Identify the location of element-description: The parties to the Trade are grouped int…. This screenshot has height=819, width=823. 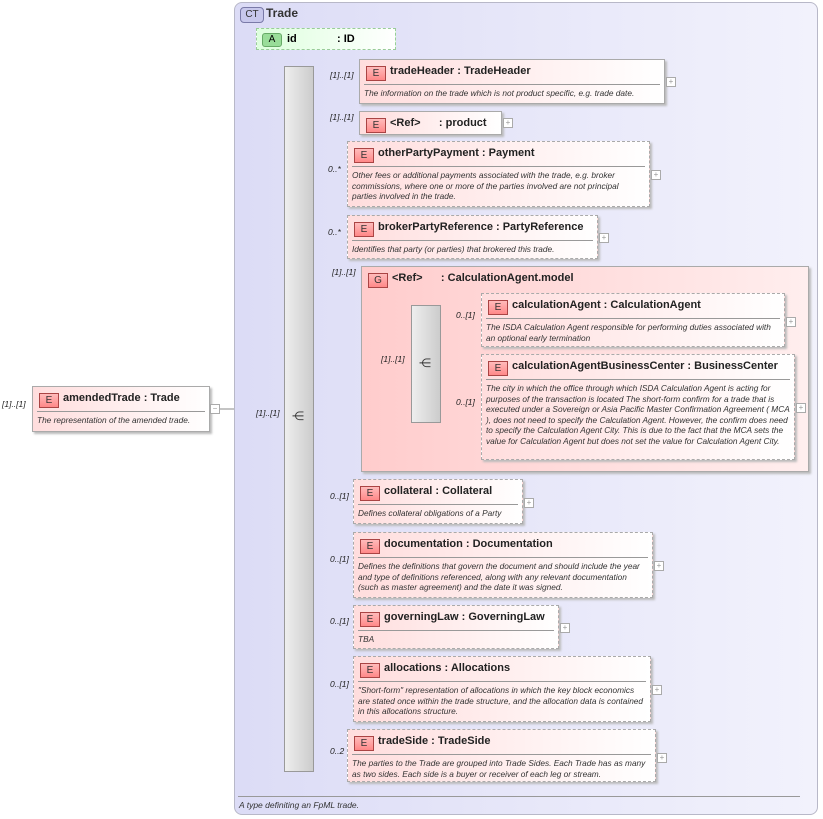
(501, 766).